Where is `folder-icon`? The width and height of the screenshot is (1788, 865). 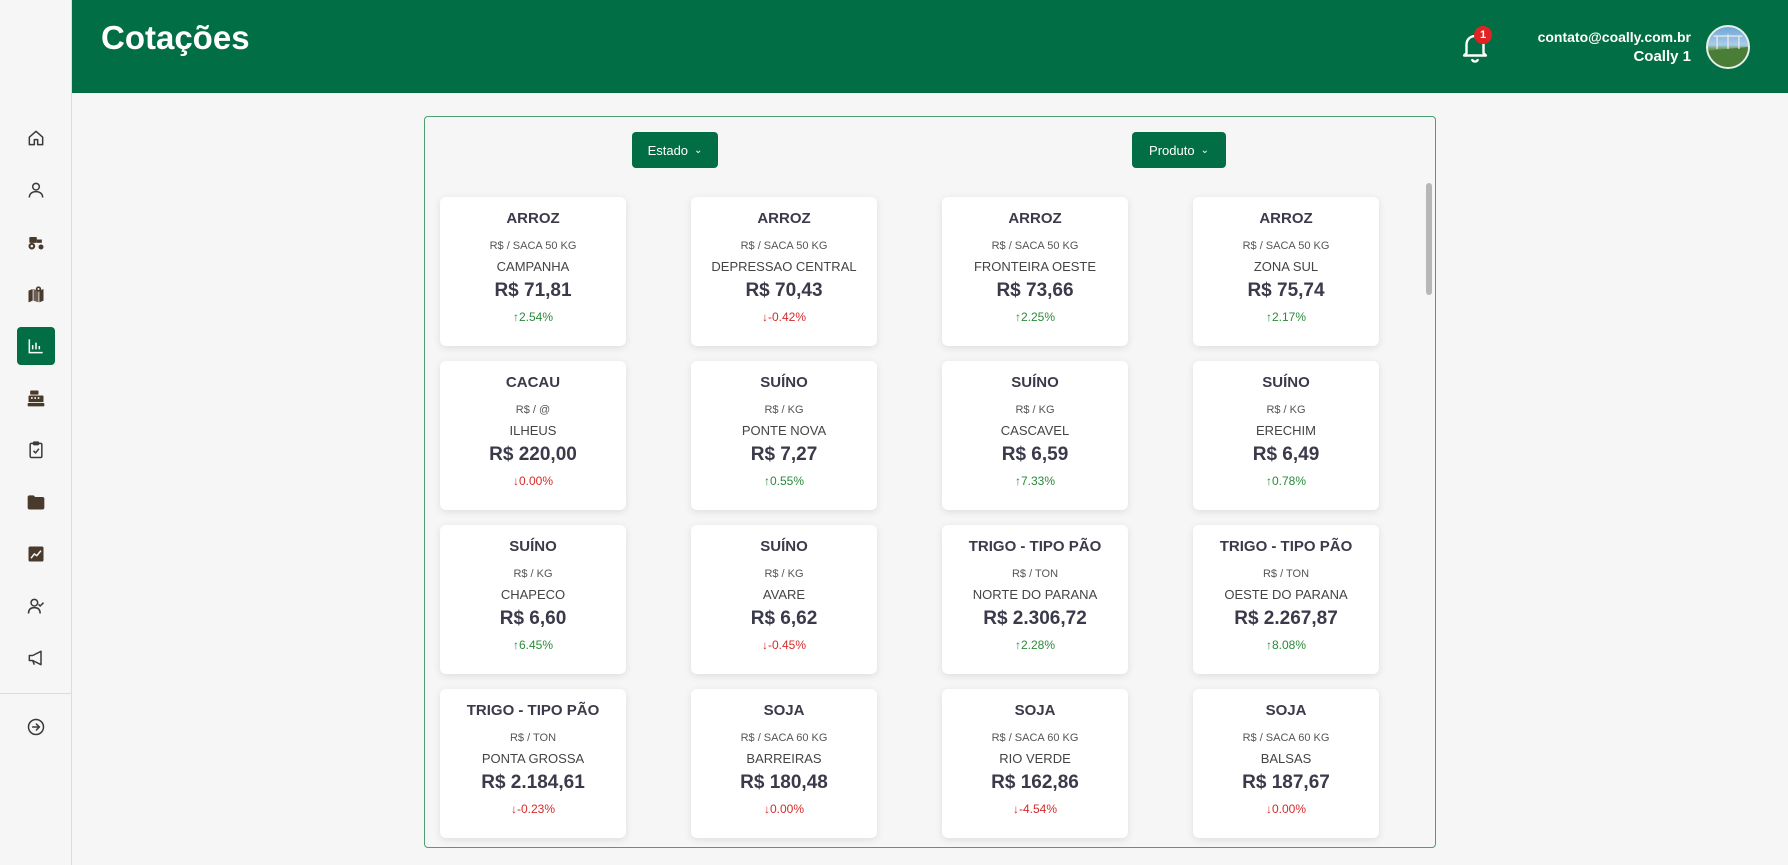 folder-icon is located at coordinates (36, 502).